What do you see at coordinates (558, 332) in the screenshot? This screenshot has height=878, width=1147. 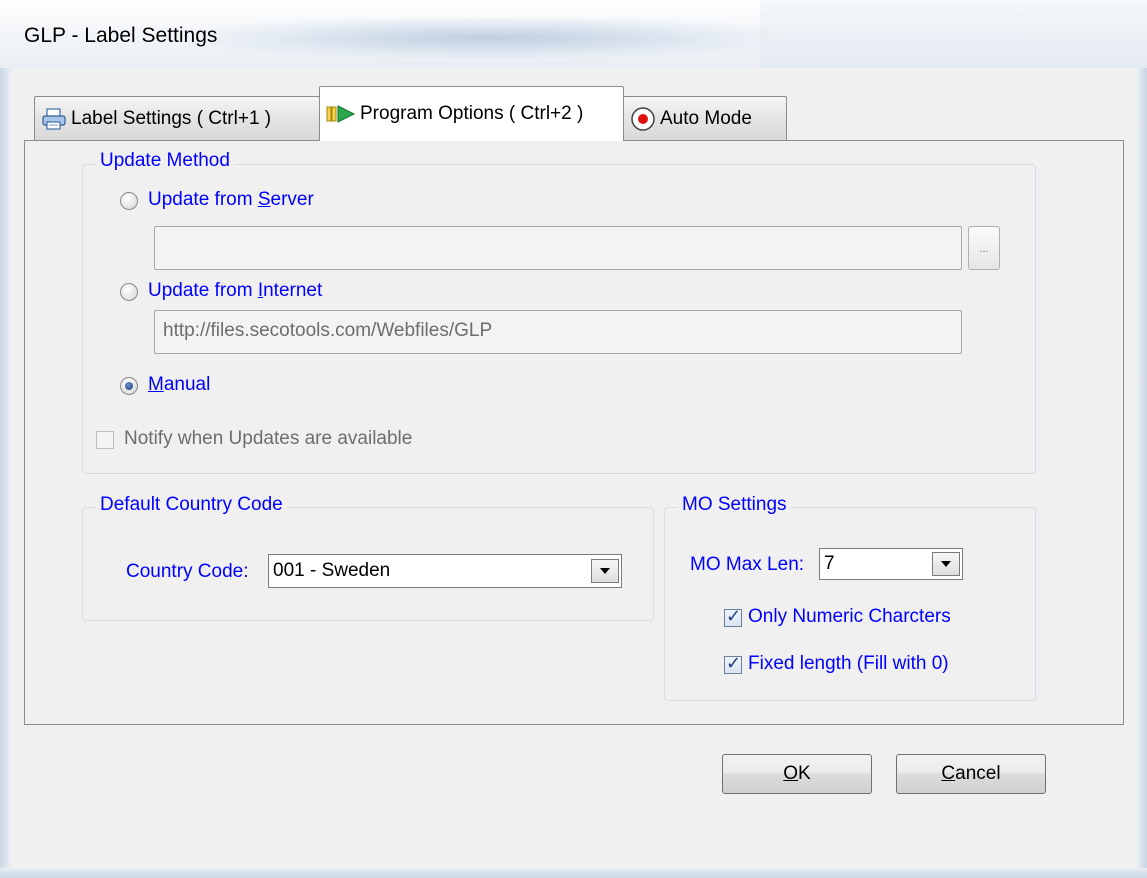 I see `internet-url-input: http://files.secotools.com/Webfiles/GLP` at bounding box center [558, 332].